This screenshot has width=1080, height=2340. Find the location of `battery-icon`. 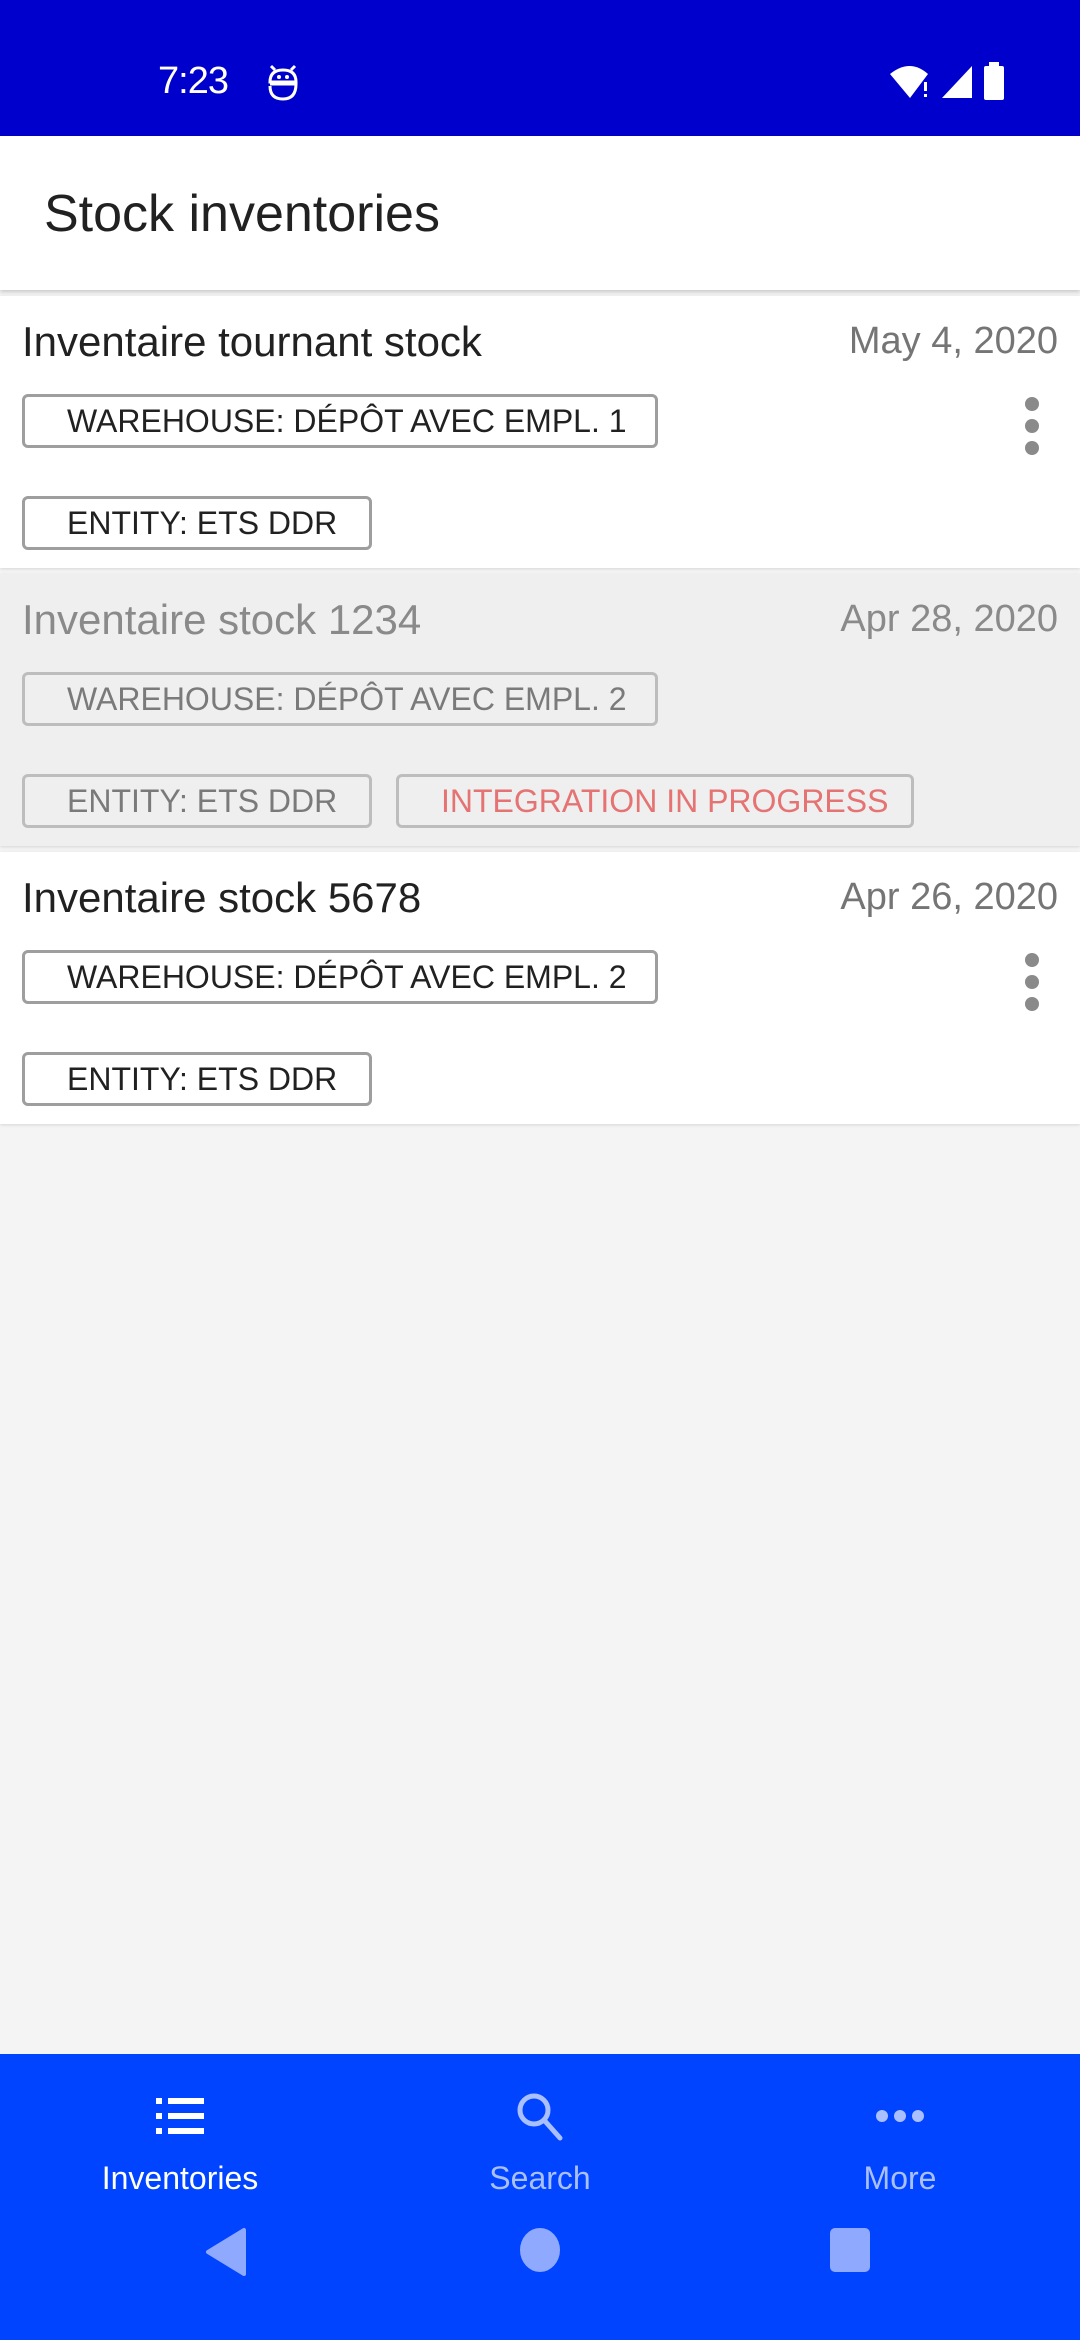

battery-icon is located at coordinates (994, 81).